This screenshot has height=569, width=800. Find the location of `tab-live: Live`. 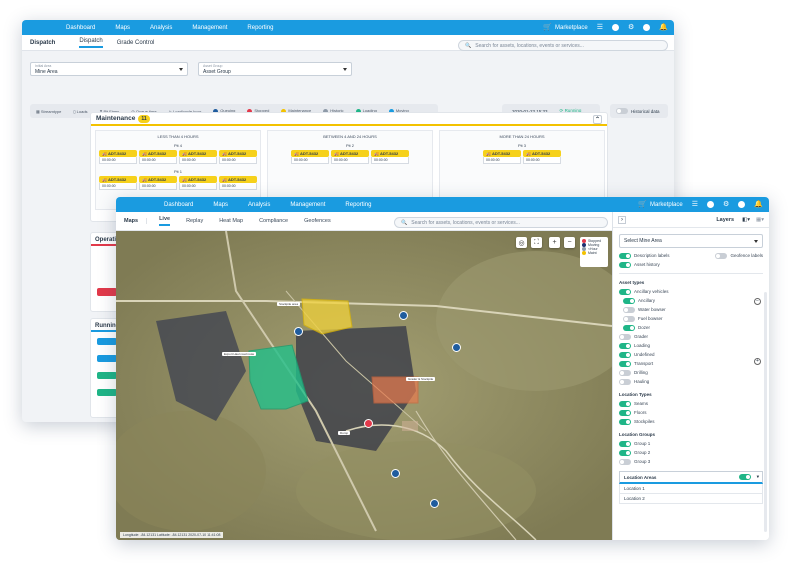

tab-live: Live is located at coordinates (165, 221).